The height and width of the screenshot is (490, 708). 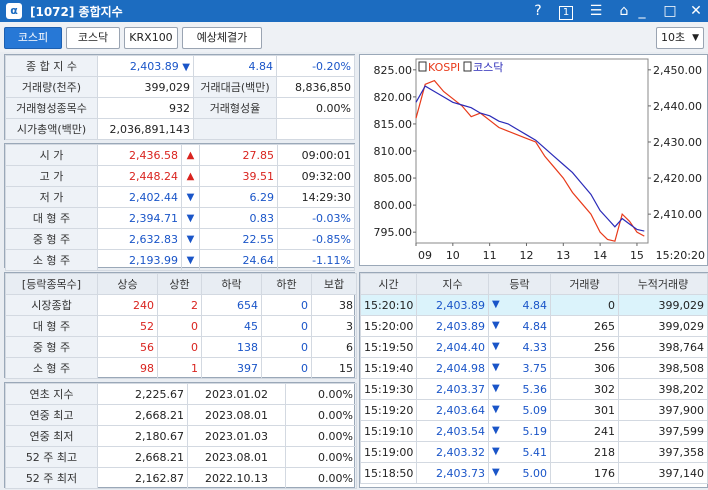 I want to click on tick-volume: 218, so click(x=584, y=452).